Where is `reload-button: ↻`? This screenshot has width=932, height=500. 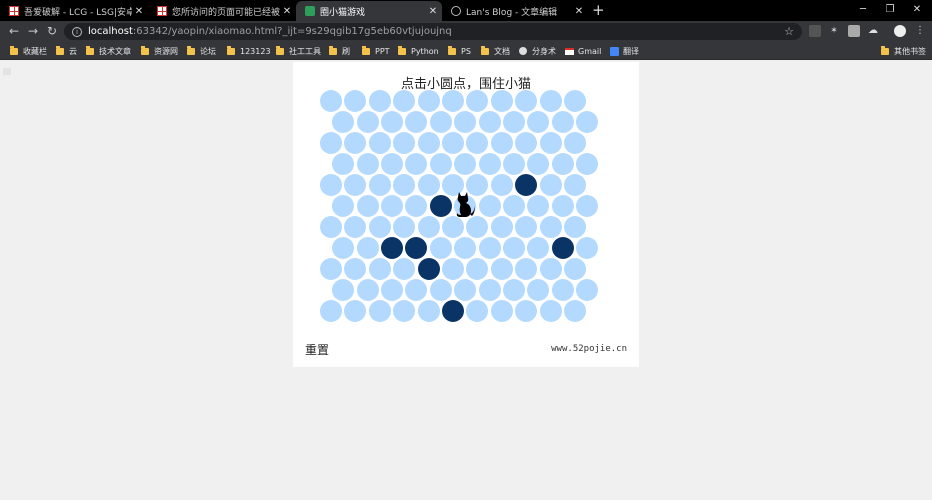
reload-button: ↻ is located at coordinates (52, 31).